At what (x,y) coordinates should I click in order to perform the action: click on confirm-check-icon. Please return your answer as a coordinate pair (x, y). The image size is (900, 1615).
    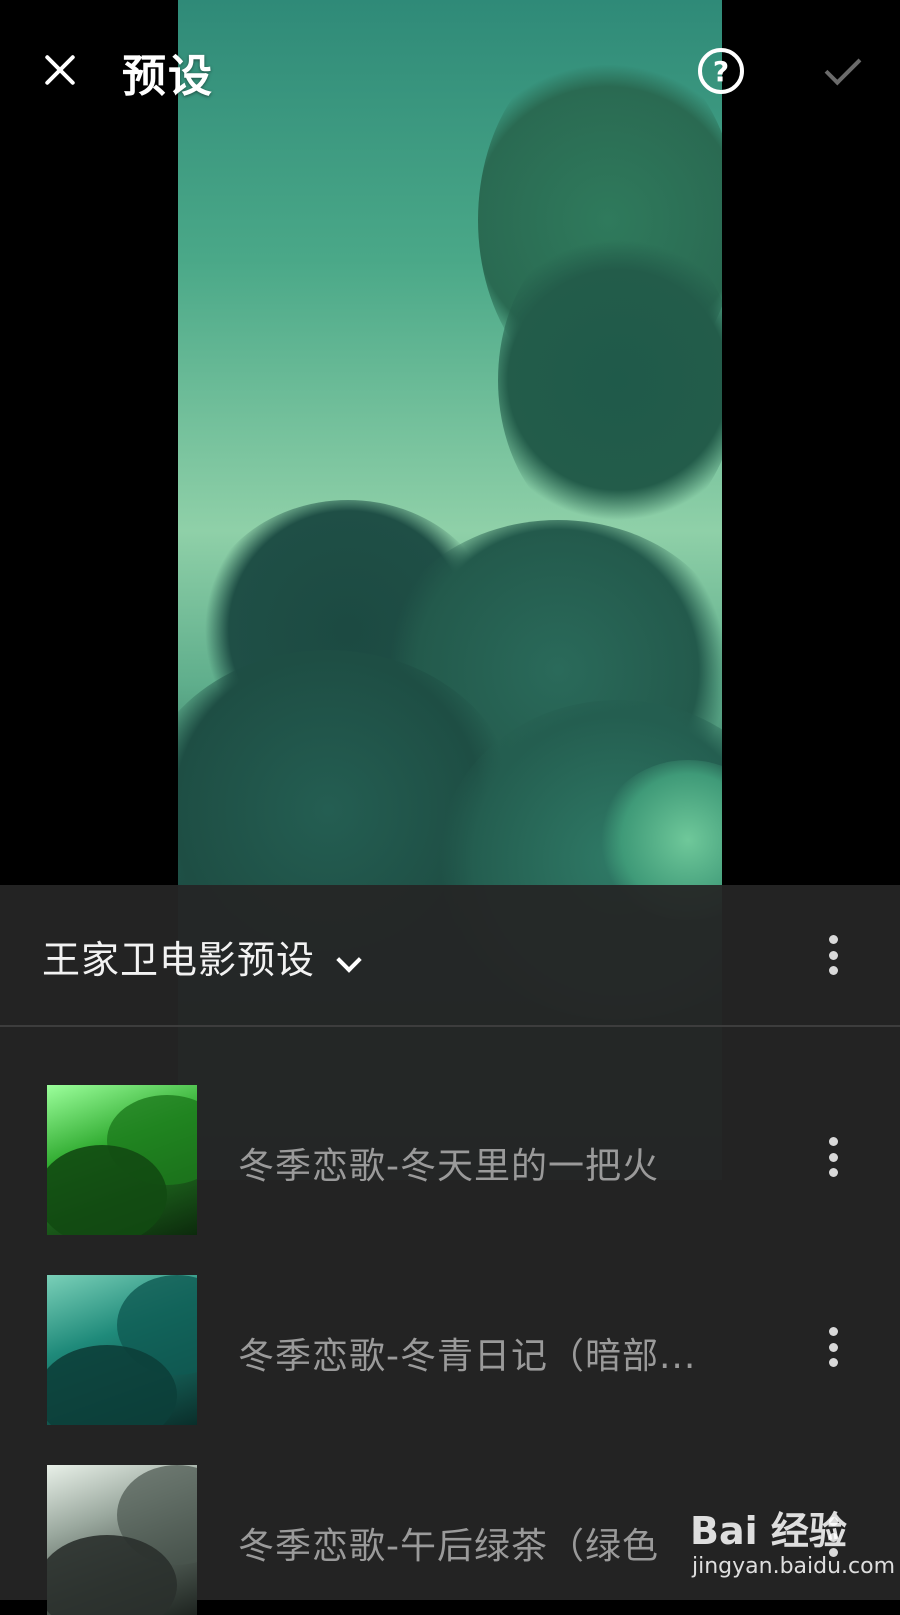
    Looking at the image, I should click on (842, 70).